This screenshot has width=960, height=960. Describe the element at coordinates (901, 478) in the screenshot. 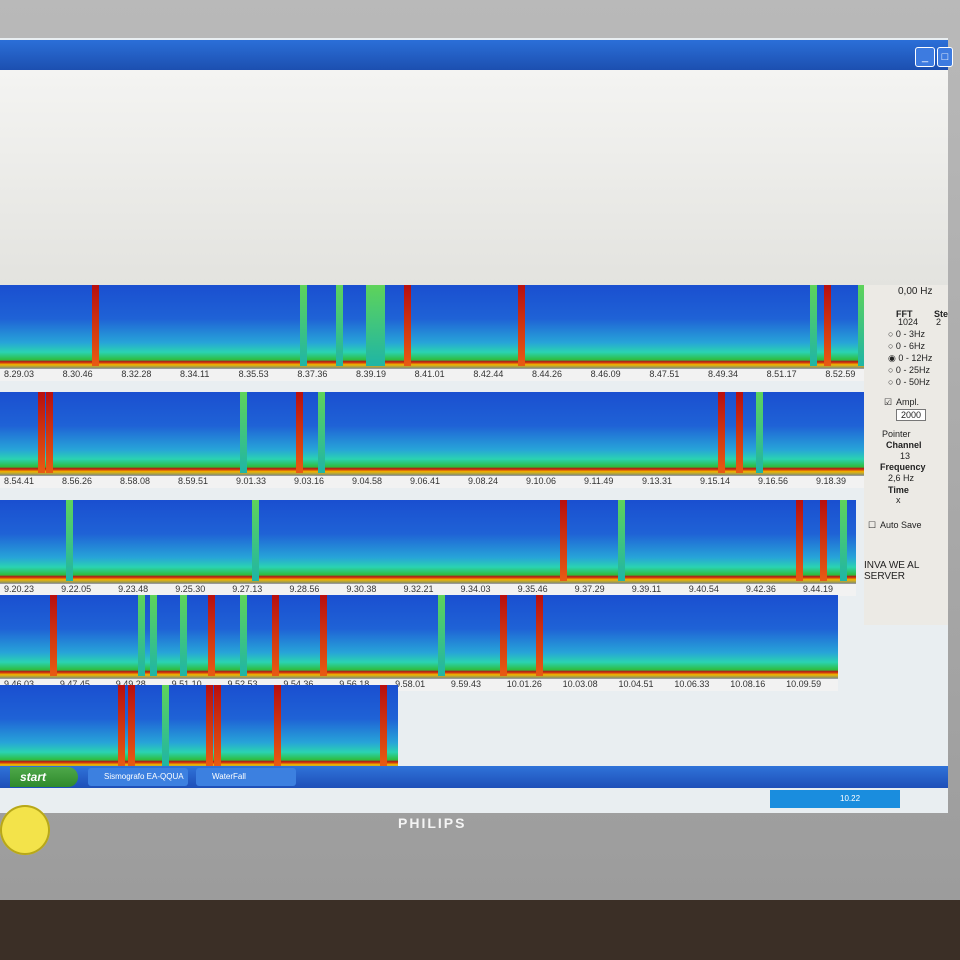

I see `frequency-value: 2,6 Hz` at that location.